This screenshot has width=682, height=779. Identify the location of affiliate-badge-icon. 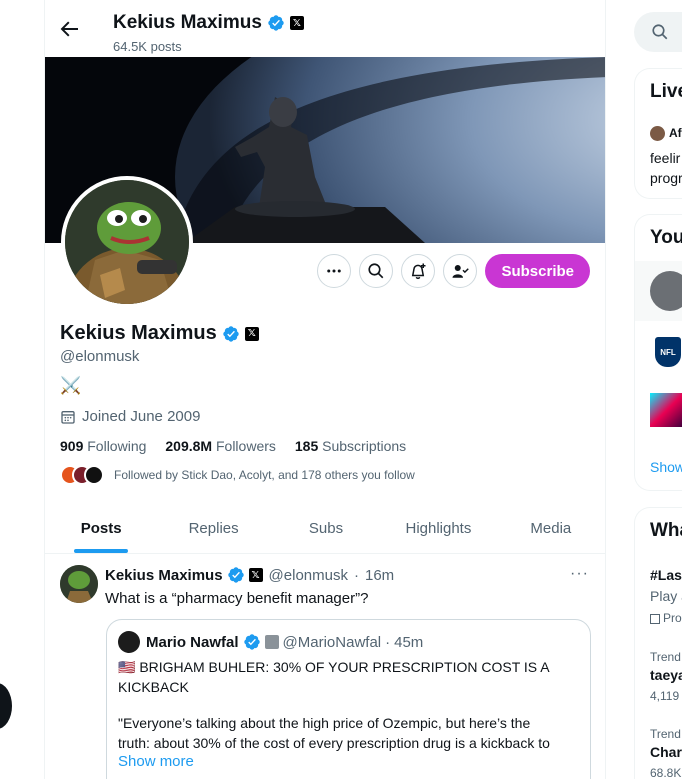
(271, 642).